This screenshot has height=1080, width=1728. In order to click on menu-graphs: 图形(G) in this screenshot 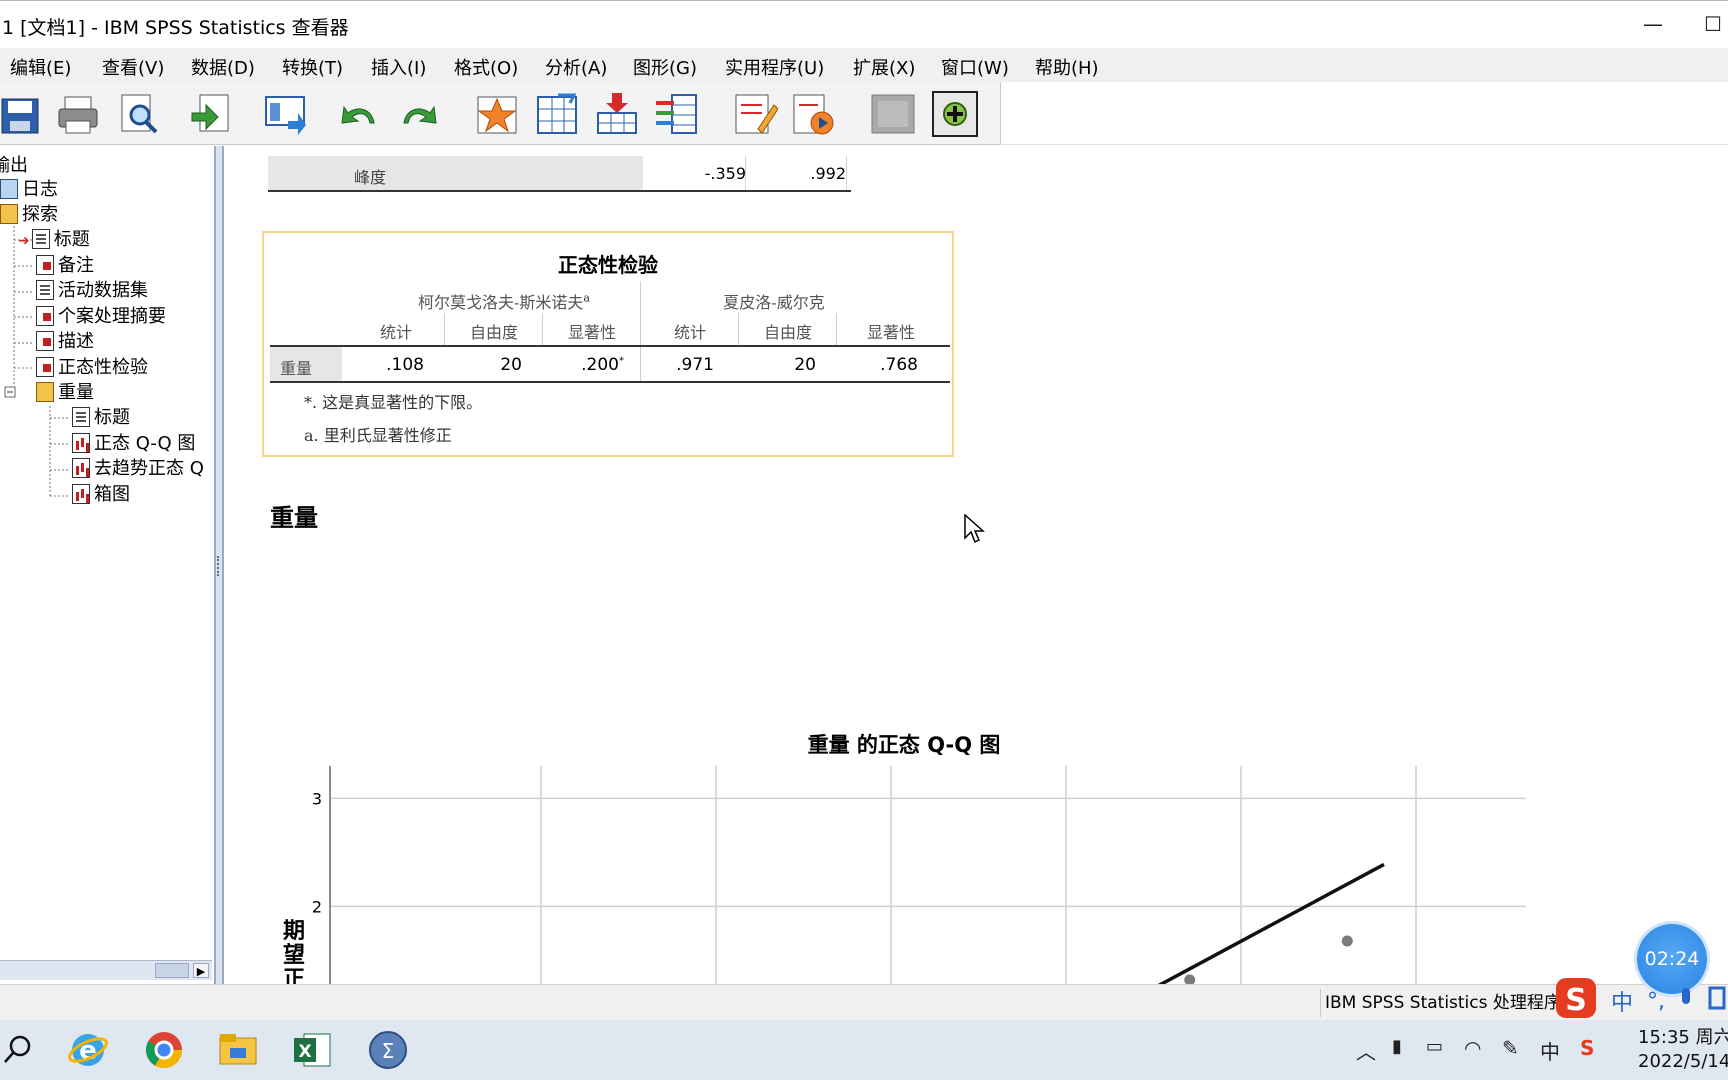, I will do `click(665, 67)`.